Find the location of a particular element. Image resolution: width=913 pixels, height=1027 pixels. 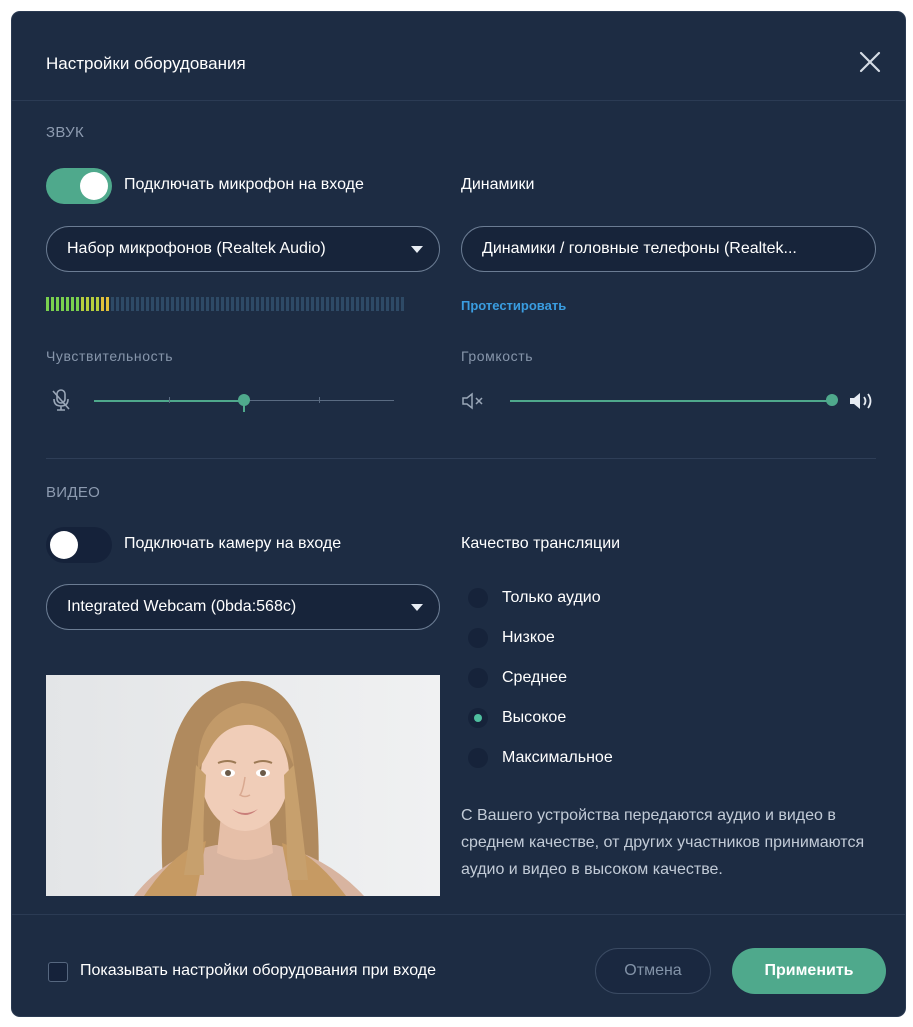

quality-option-label: Только аудио is located at coordinates (551, 597).